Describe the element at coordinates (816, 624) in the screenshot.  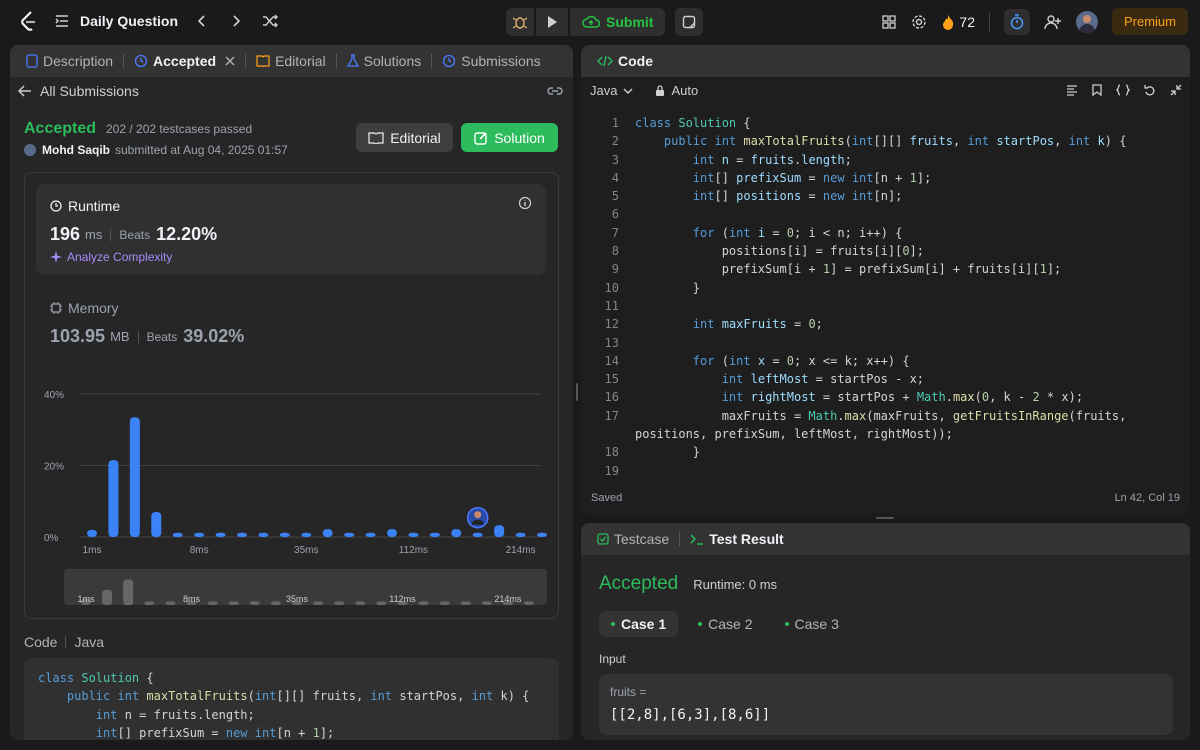
I see `case-label: Case 3` at that location.